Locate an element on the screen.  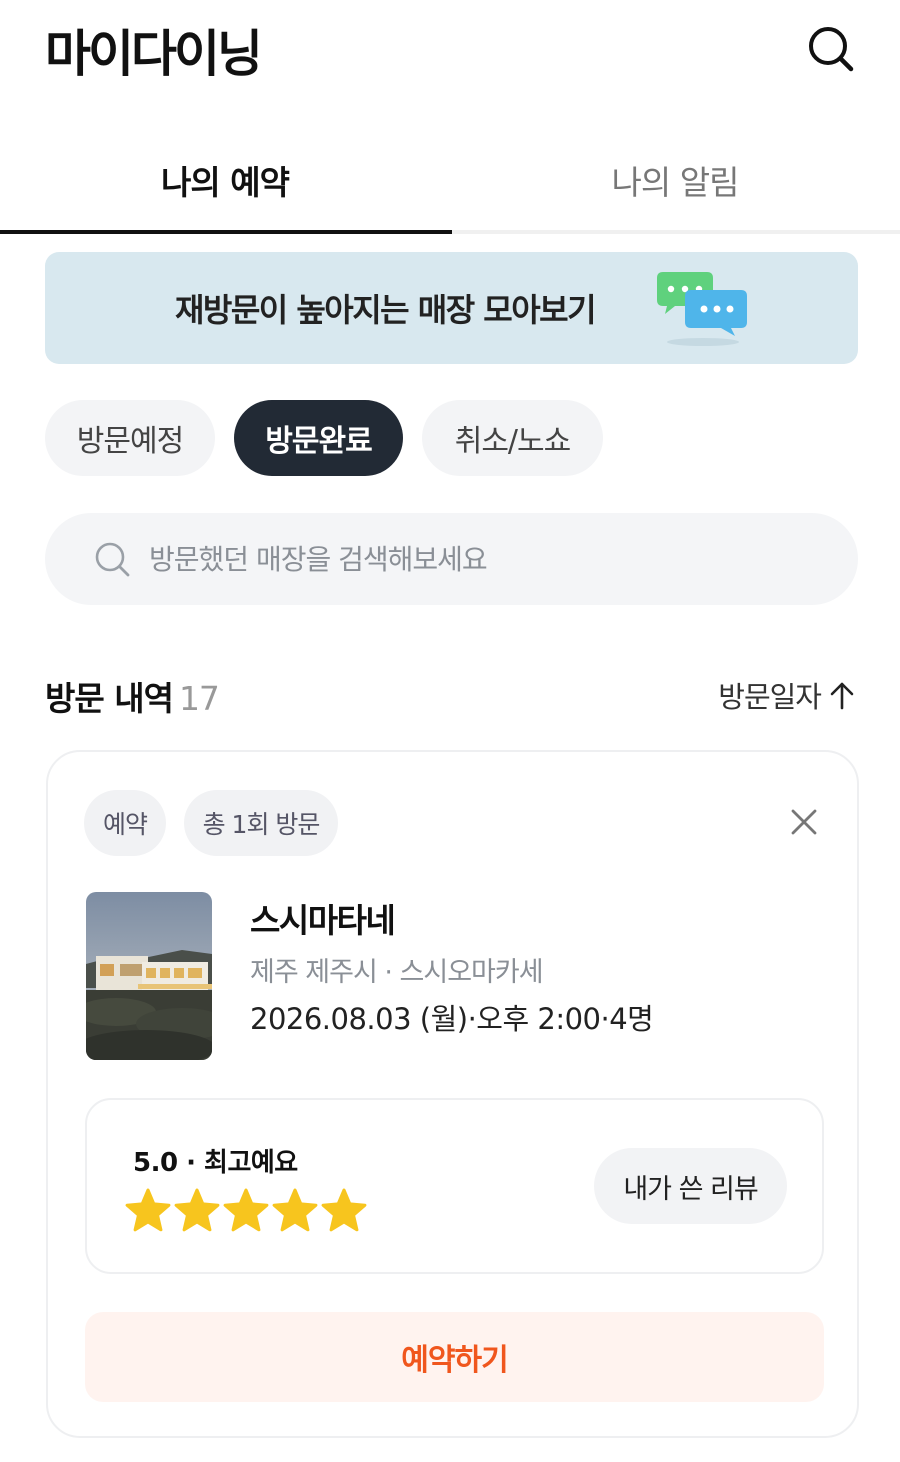
filter-chip-cancelled: 취소/노쇼 is located at coordinates (512, 438).